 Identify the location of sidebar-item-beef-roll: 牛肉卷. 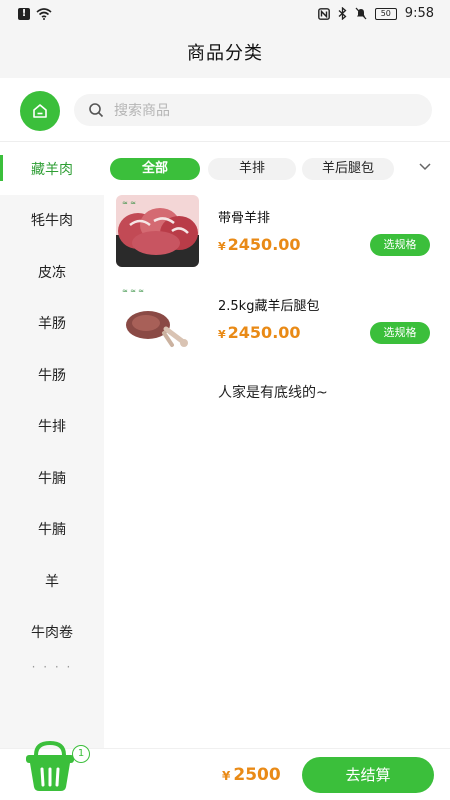
(52, 633).